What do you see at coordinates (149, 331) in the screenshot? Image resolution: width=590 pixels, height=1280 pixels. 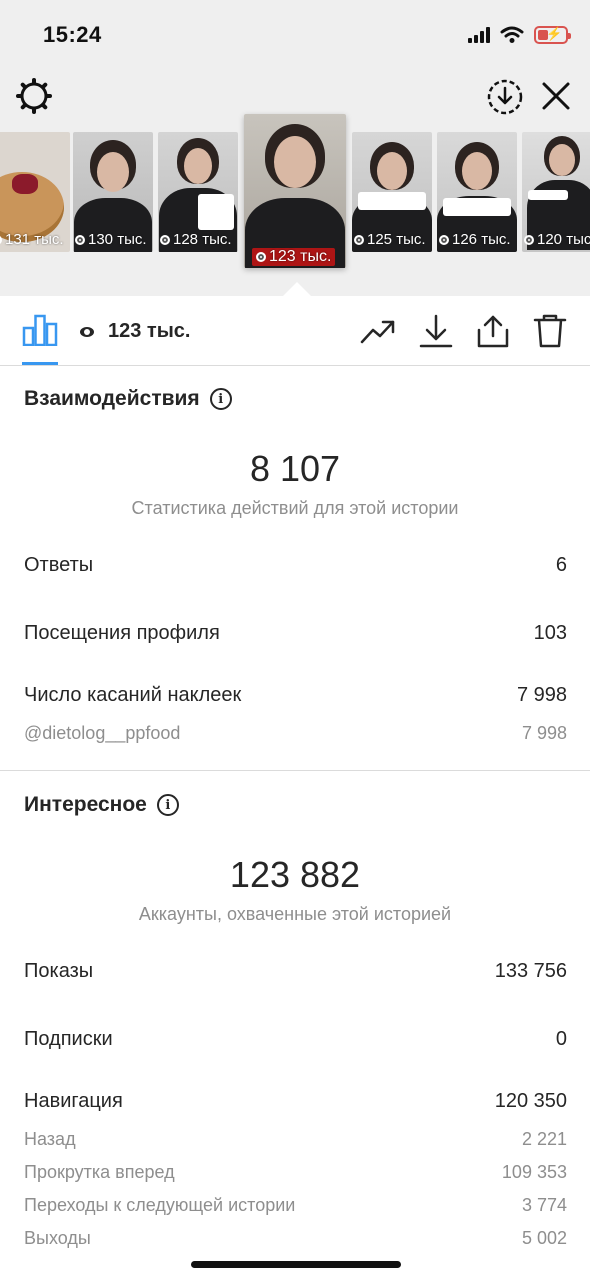 I see `views-count-text: 123 тыс.` at bounding box center [149, 331].